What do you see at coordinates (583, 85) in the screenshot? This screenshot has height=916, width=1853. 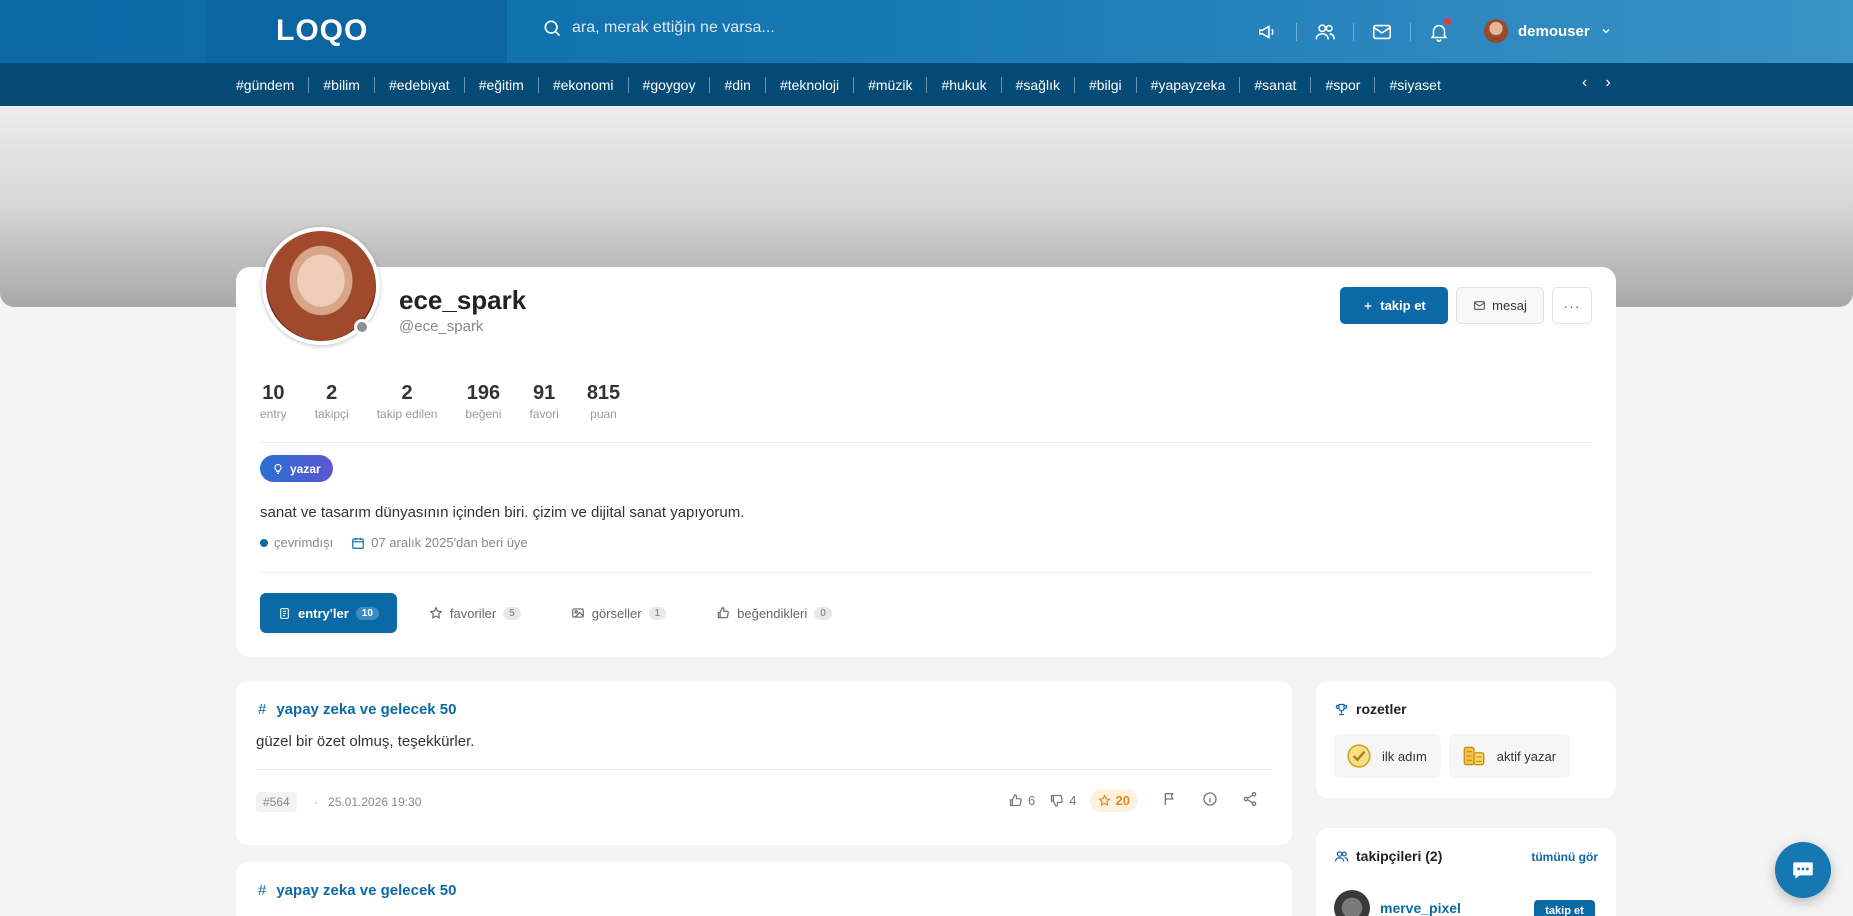 I see `tag-link: #ekonomi` at bounding box center [583, 85].